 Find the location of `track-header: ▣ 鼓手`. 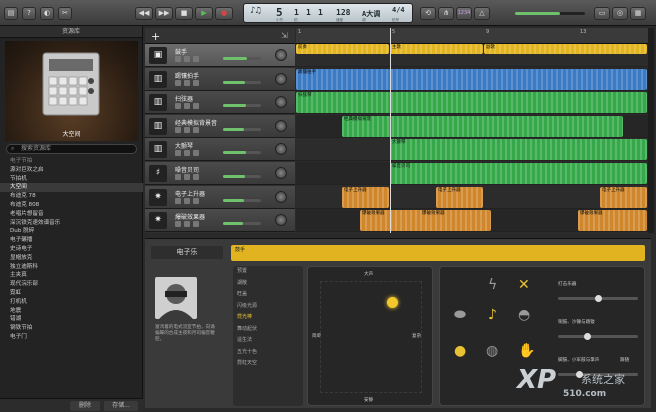

track-header: ▣ 鼓手 is located at coordinates (220, 55).